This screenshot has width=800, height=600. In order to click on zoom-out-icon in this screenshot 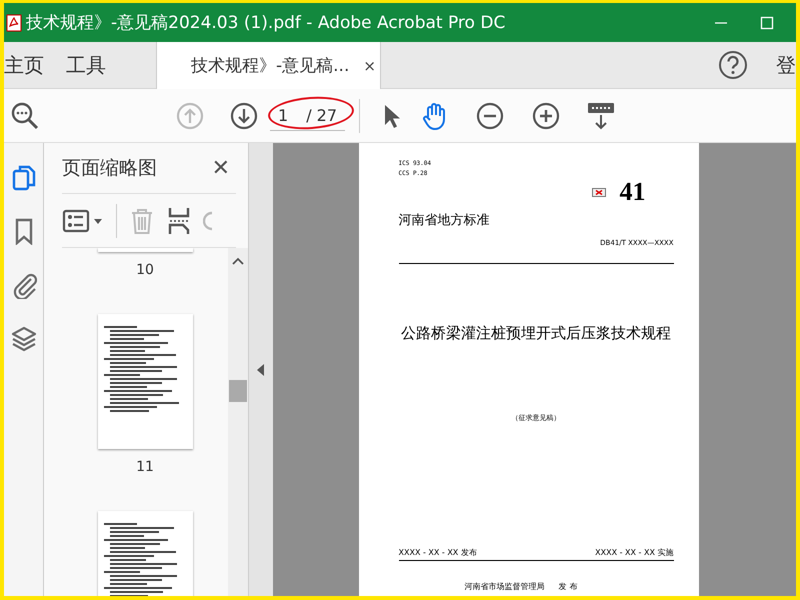, I will do `click(490, 116)`.